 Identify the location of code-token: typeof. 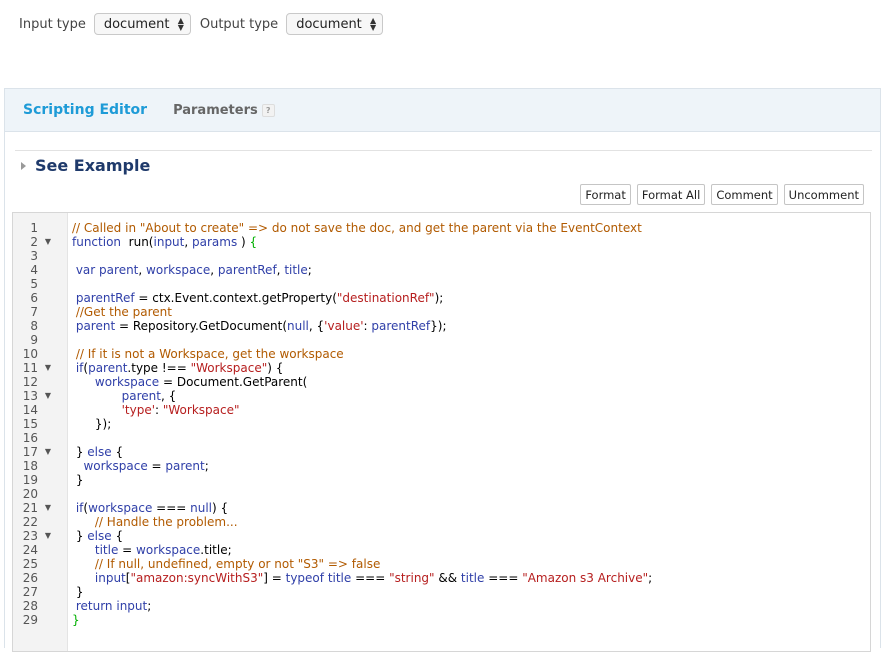
(304, 578).